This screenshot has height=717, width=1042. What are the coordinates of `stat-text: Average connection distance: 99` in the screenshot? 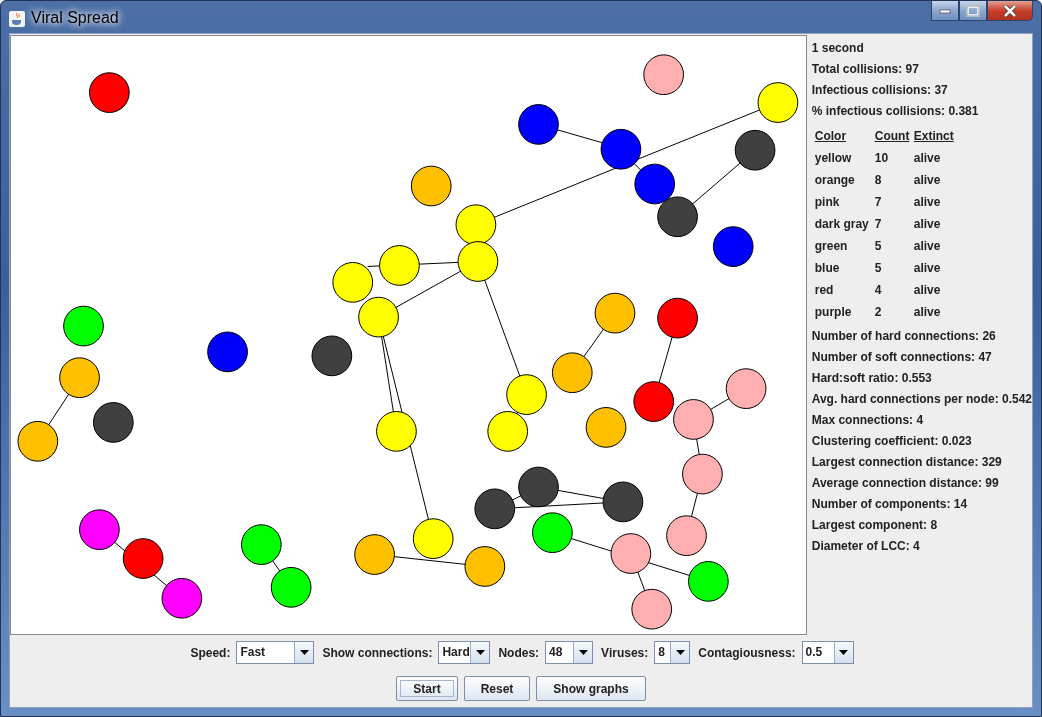 It's located at (905, 483).